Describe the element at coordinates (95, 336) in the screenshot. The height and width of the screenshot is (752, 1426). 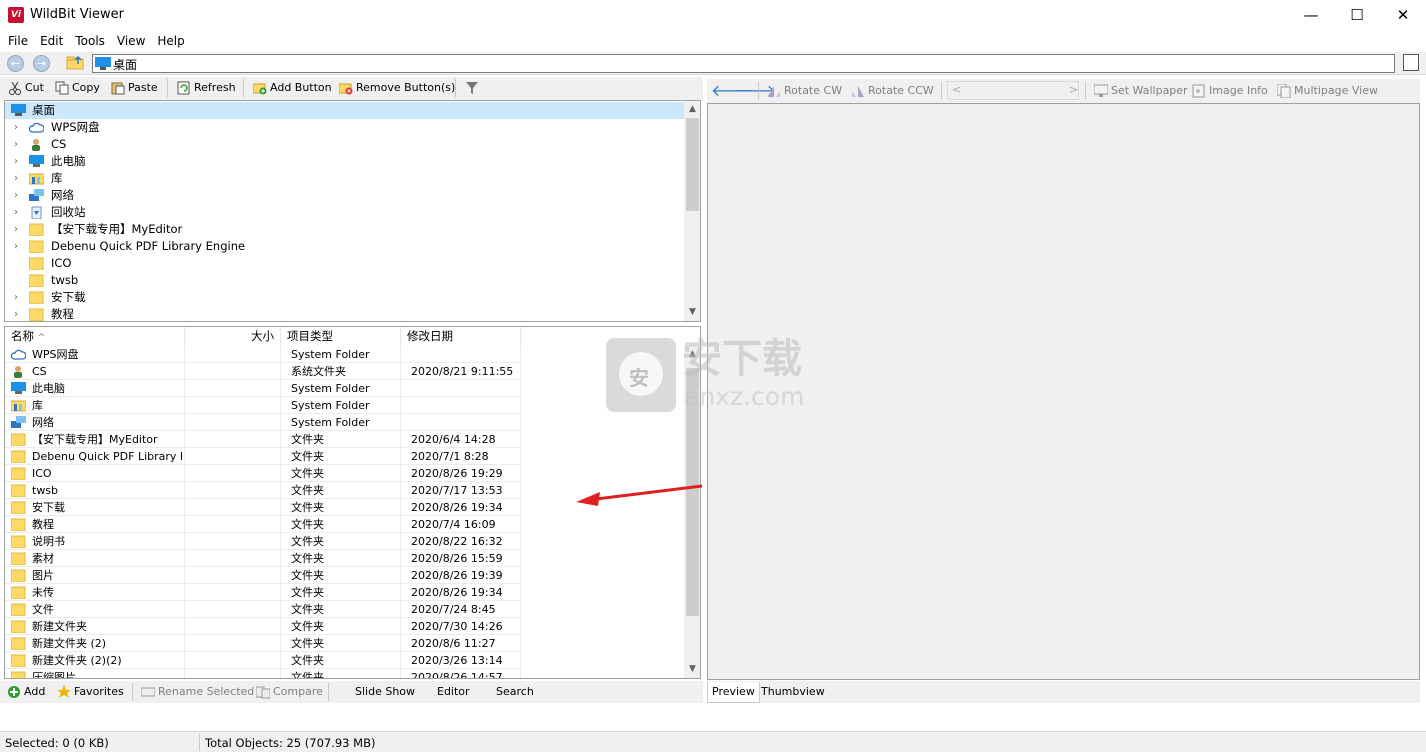
I see `column-header-name: 名称 ^` at that location.